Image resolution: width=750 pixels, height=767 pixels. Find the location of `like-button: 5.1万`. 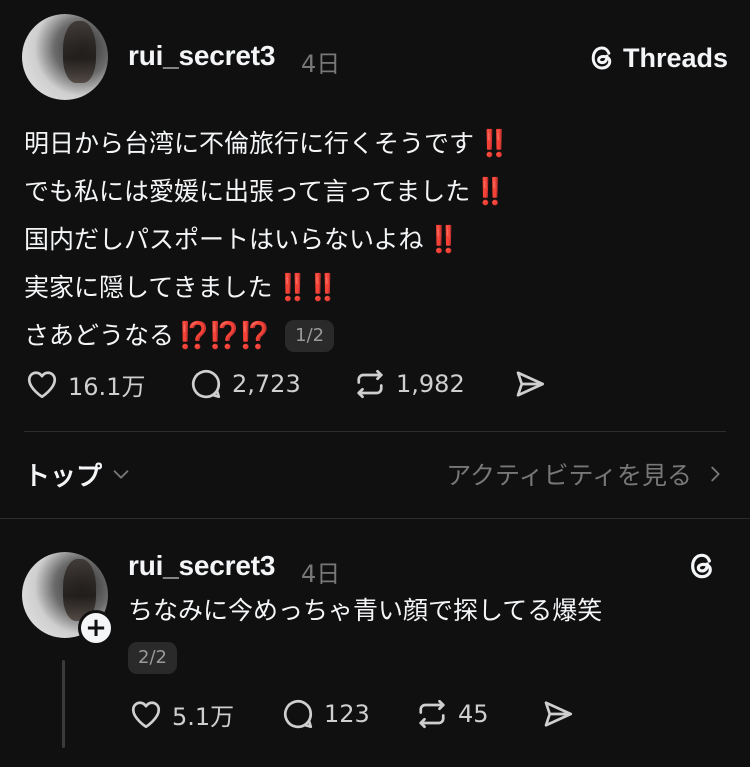

like-button: 5.1万 is located at coordinates (204, 714).